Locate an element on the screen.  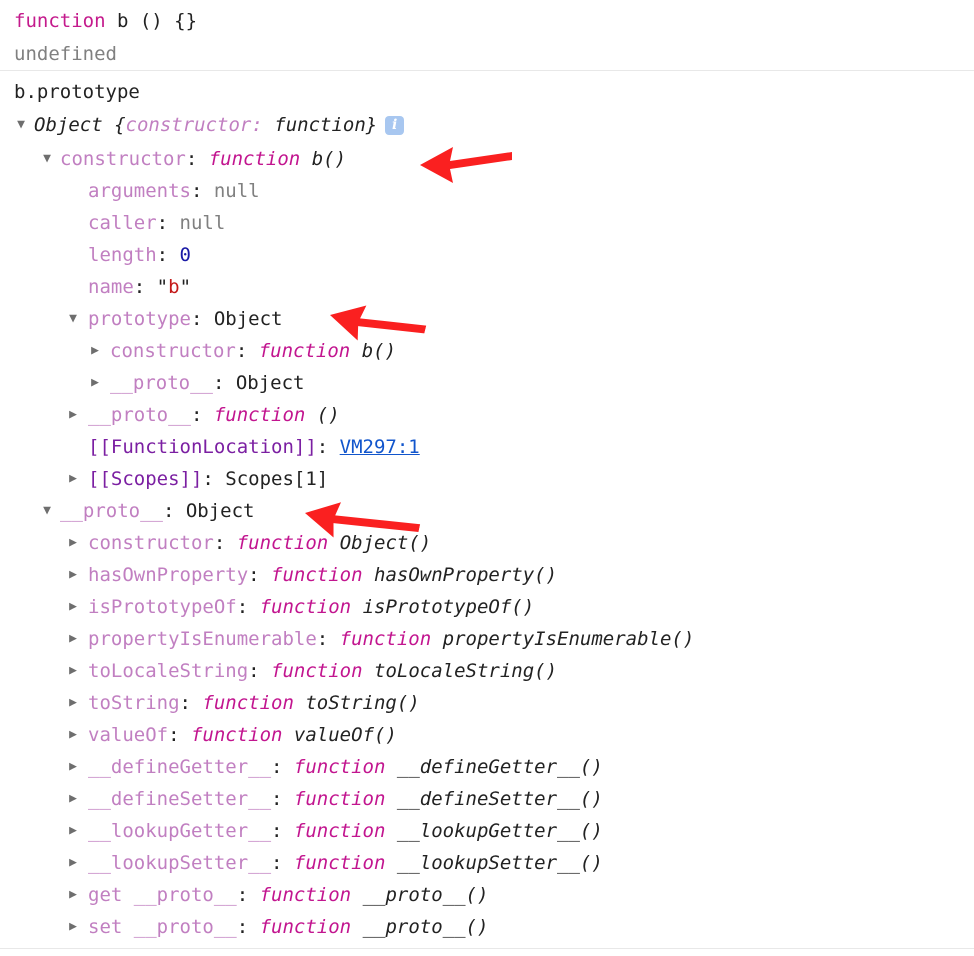
preview-property-value: function} is located at coordinates (320, 125).